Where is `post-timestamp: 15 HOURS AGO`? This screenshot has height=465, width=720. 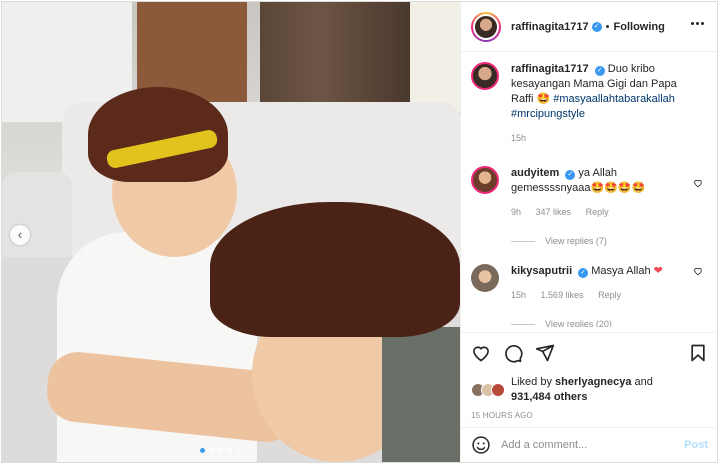 post-timestamp: 15 HOURS AGO is located at coordinates (589, 415).